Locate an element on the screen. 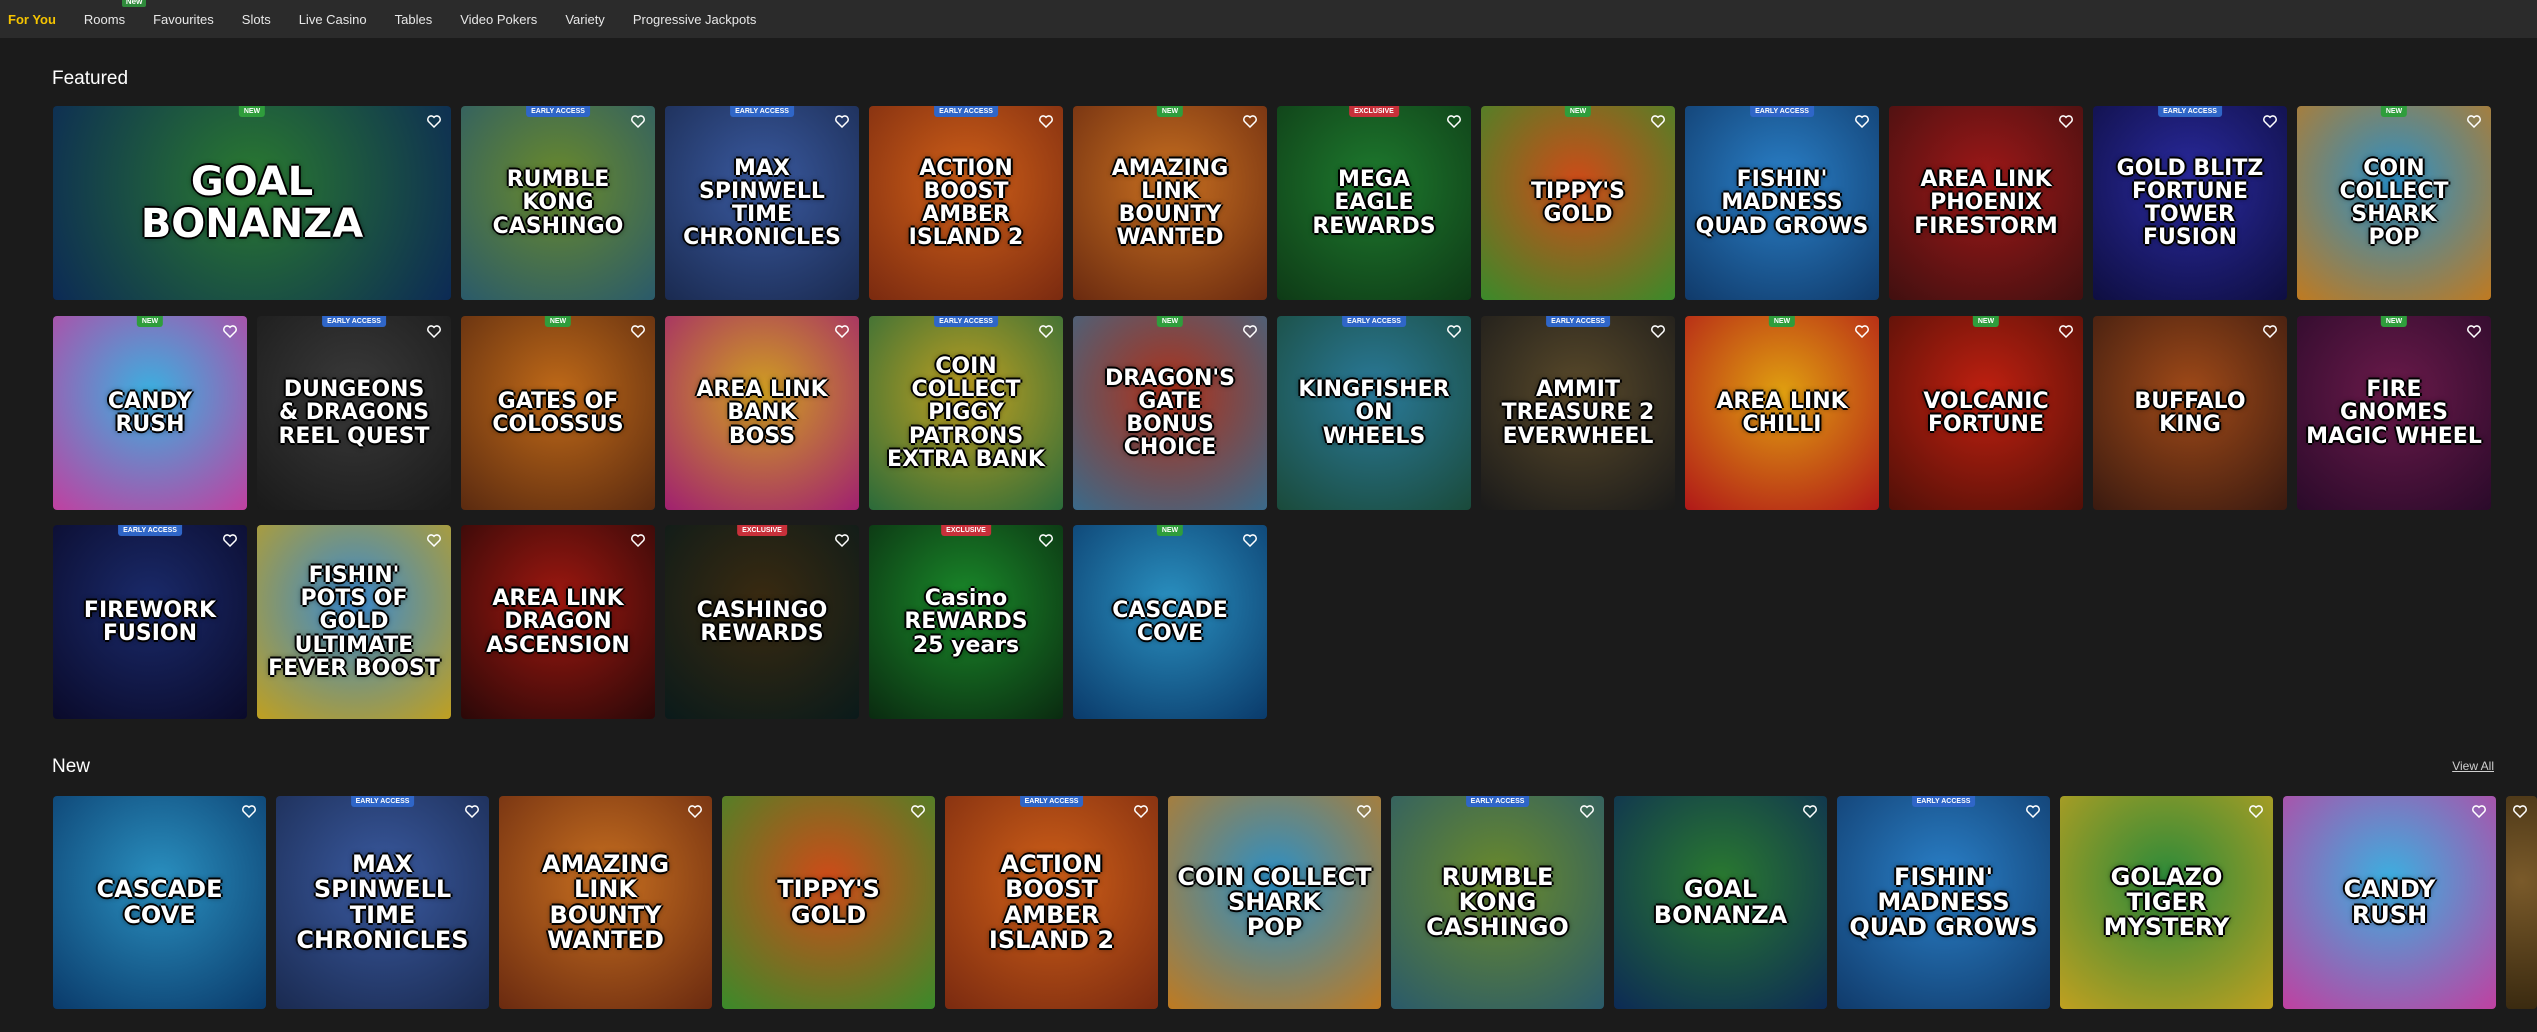 This screenshot has width=2537, height=1032. game-tile: FIREWORK FUSION EARLY ACCESS is located at coordinates (150, 622).